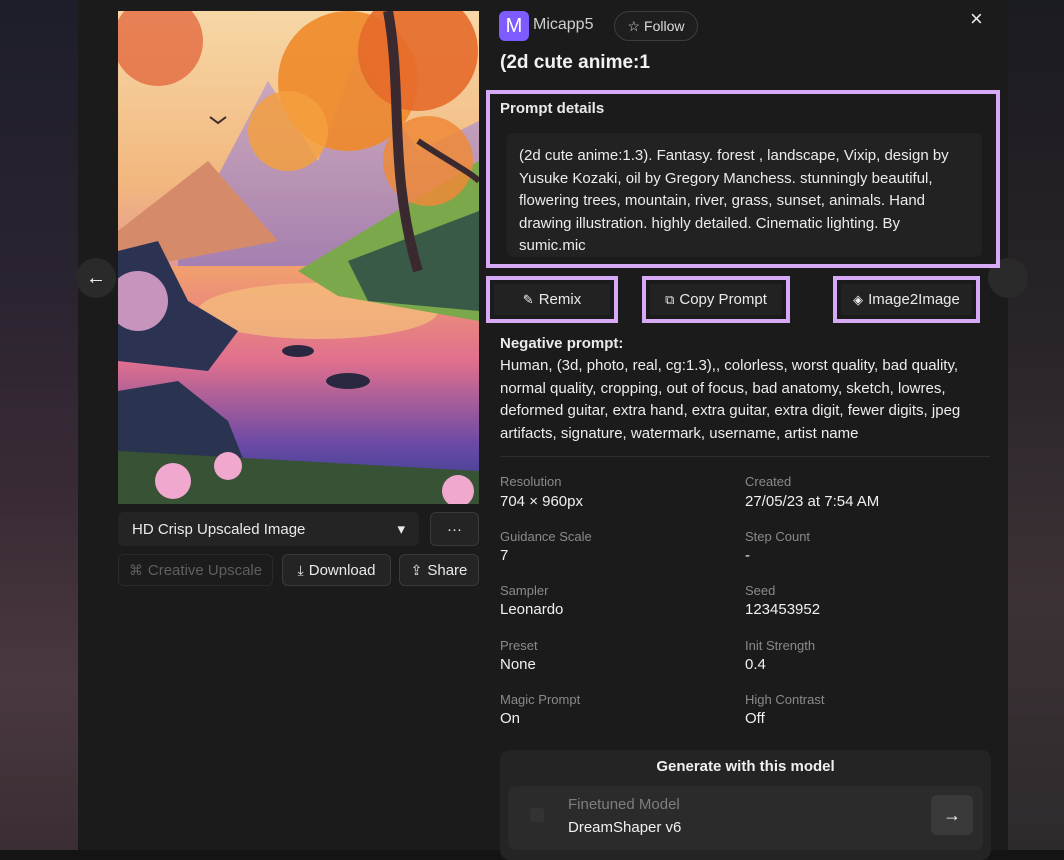 The height and width of the screenshot is (860, 1064). I want to click on model-thumbnail, so click(537, 815).